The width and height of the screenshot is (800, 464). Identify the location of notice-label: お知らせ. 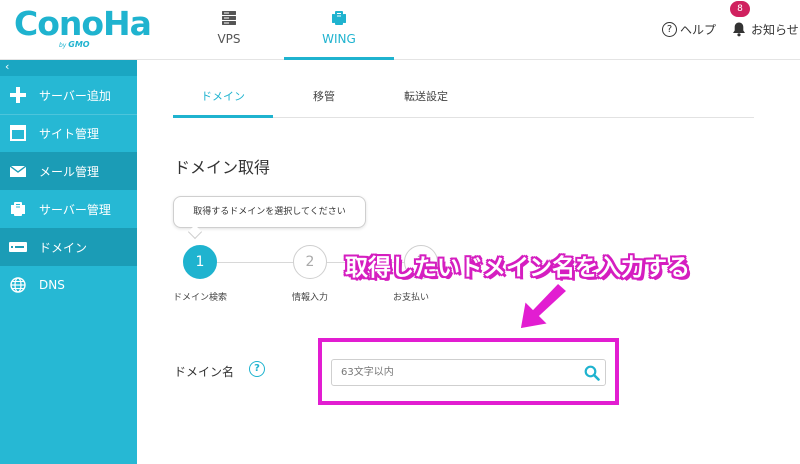
(775, 29).